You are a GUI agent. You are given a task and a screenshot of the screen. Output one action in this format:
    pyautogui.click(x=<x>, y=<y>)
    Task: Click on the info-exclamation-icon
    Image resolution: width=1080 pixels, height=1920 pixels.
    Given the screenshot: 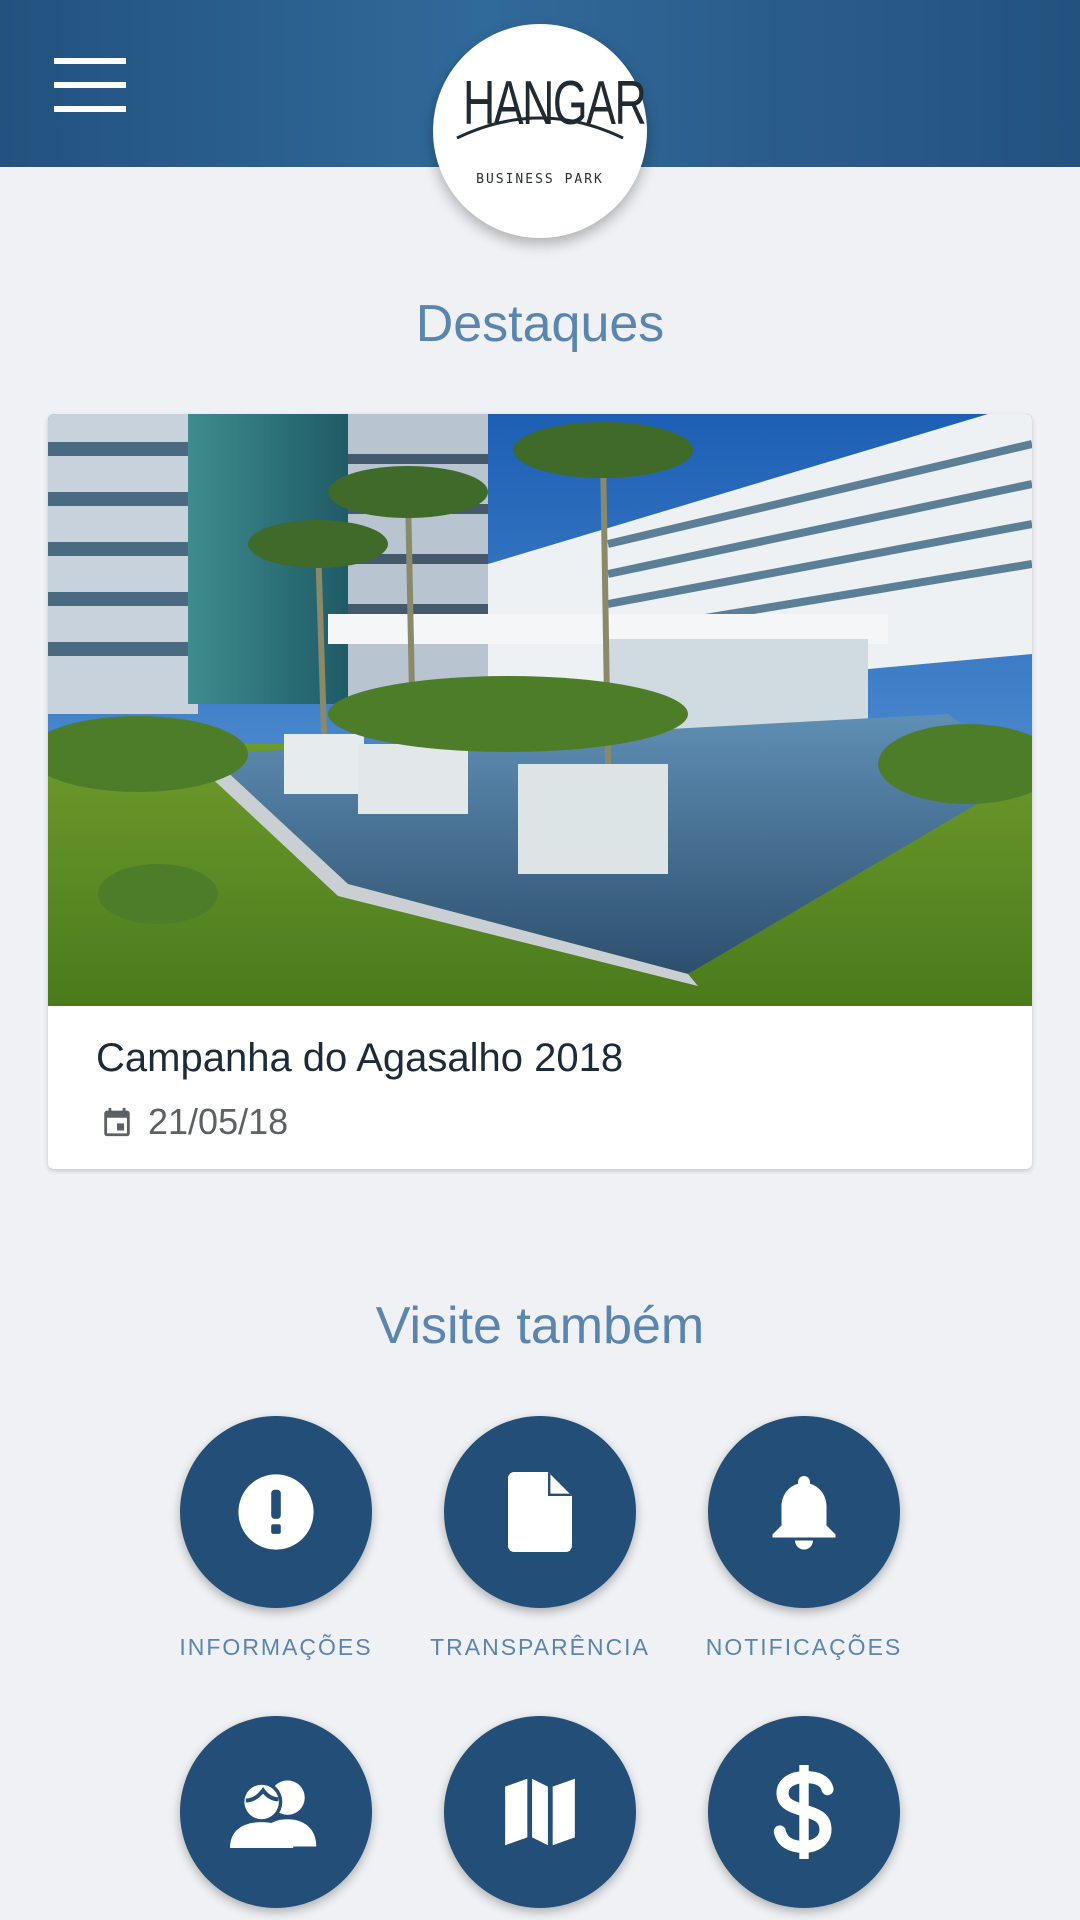 What is the action you would take?
    pyautogui.click(x=276, y=1512)
    